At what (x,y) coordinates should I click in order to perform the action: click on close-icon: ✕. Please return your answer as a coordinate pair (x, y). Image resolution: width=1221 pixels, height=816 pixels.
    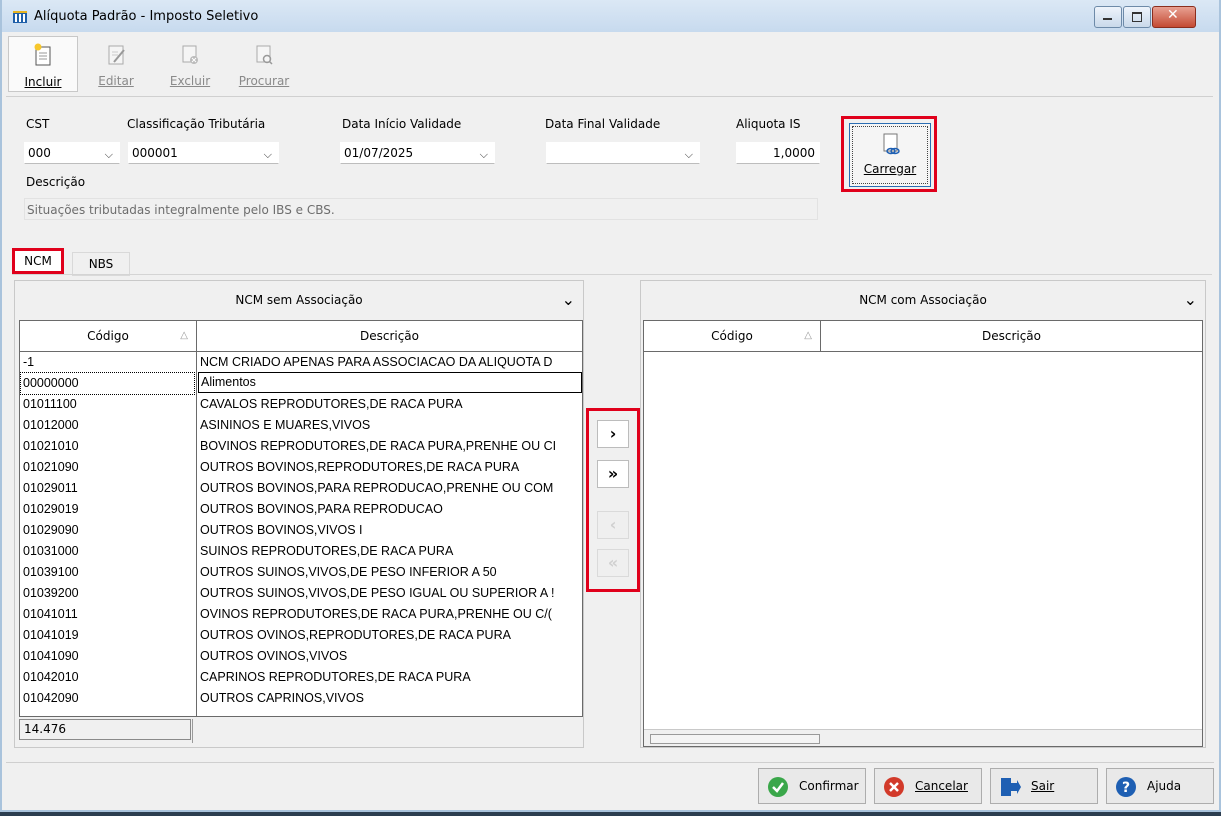
    Looking at the image, I should click on (1173, 15).